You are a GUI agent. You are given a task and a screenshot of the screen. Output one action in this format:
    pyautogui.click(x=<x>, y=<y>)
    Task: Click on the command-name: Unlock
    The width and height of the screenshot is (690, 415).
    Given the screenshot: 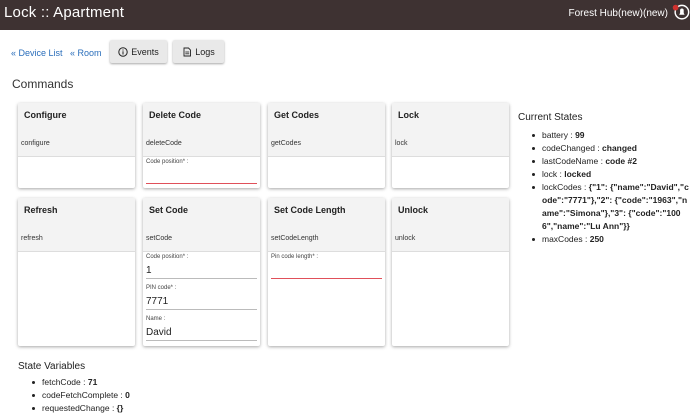 What is the action you would take?
    pyautogui.click(x=413, y=210)
    